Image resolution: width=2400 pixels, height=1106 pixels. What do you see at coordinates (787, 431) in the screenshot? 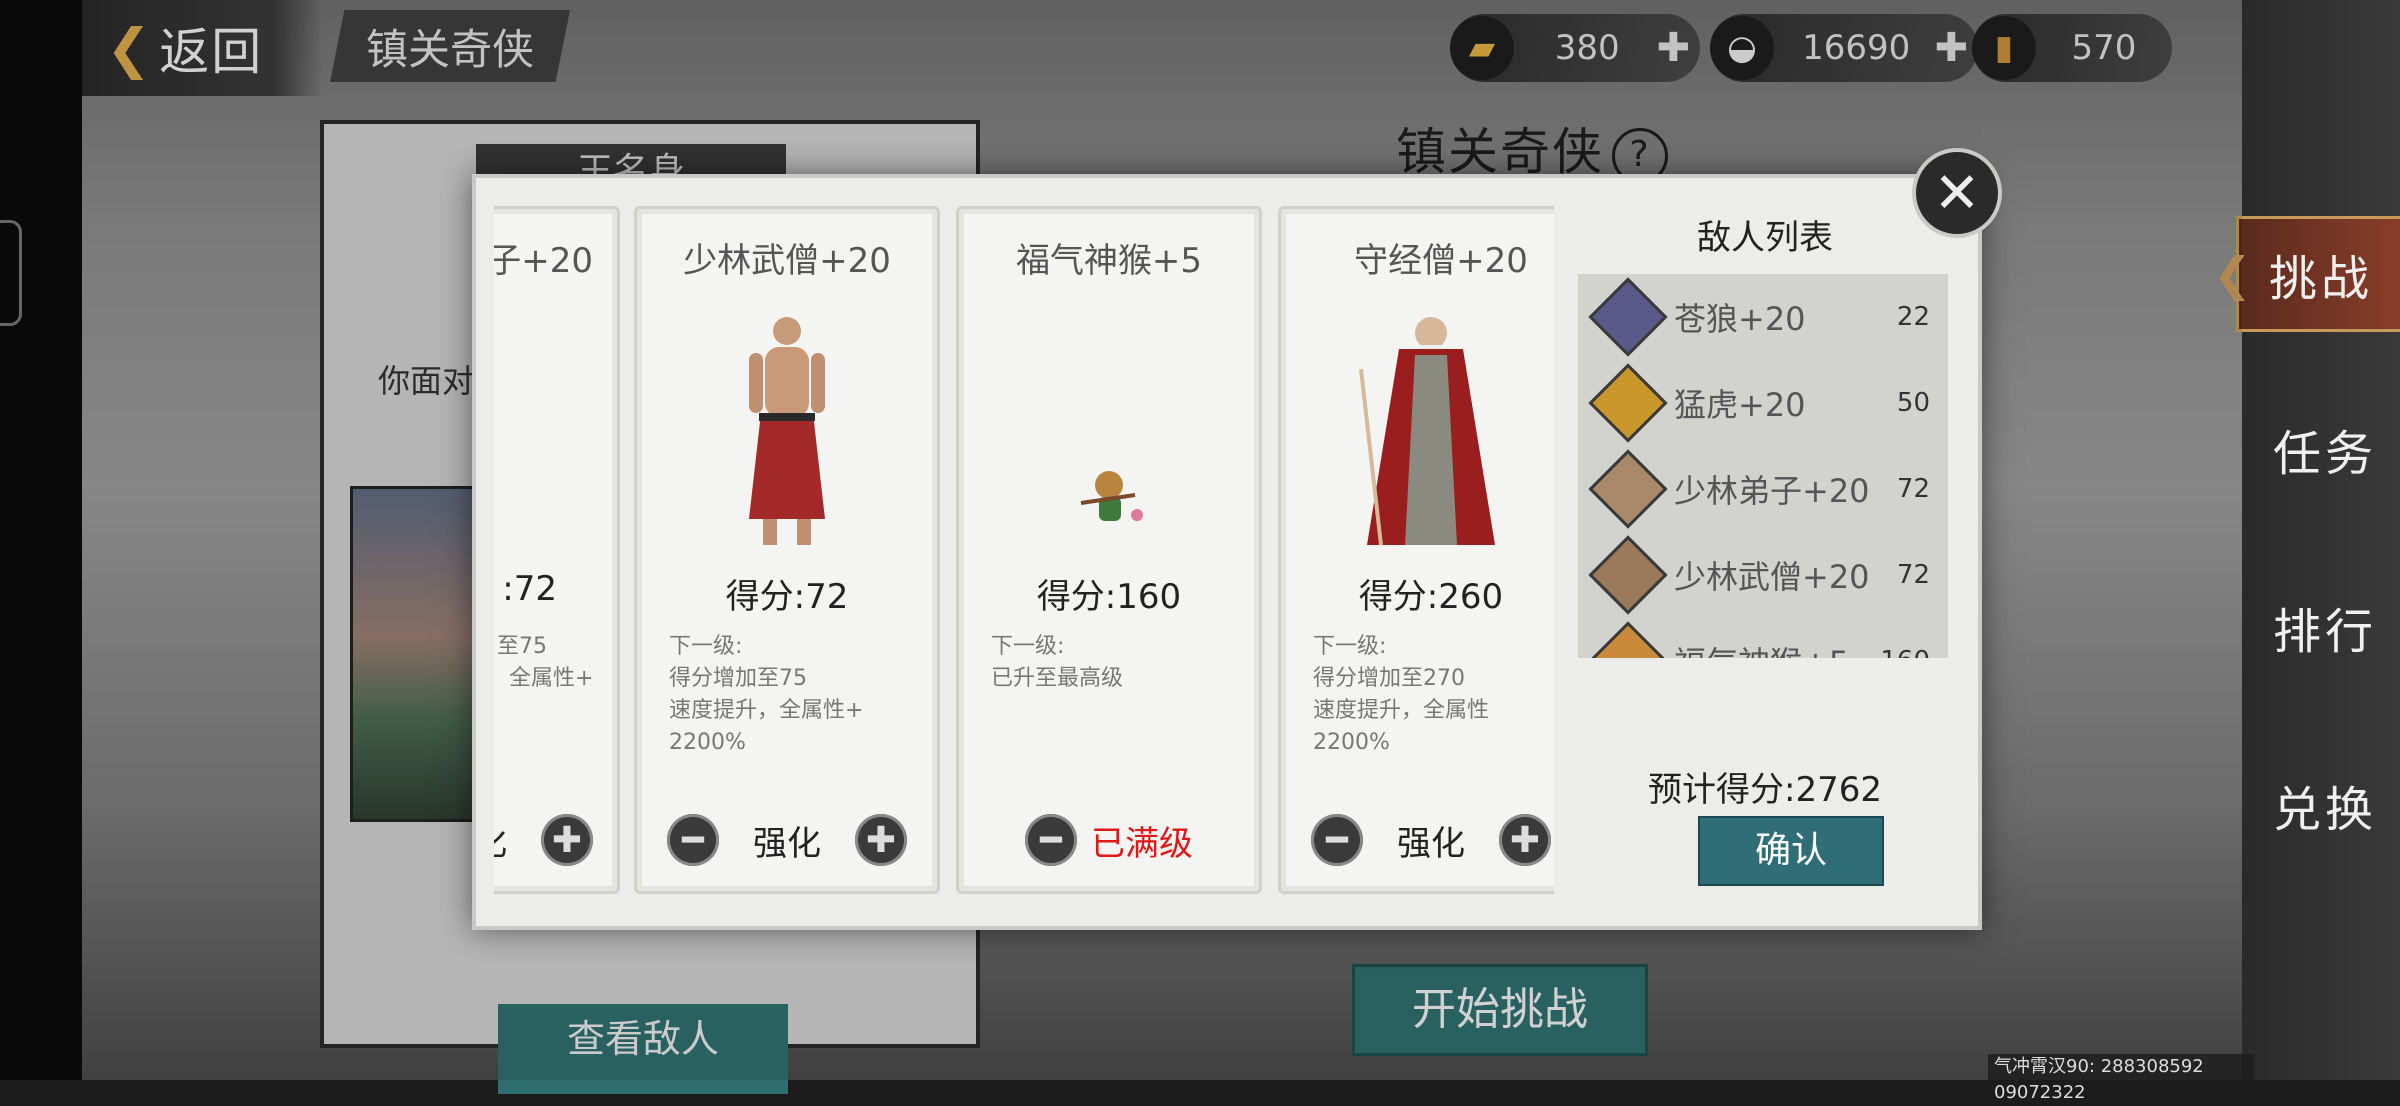
I see `shaolin-monk-portrait` at bounding box center [787, 431].